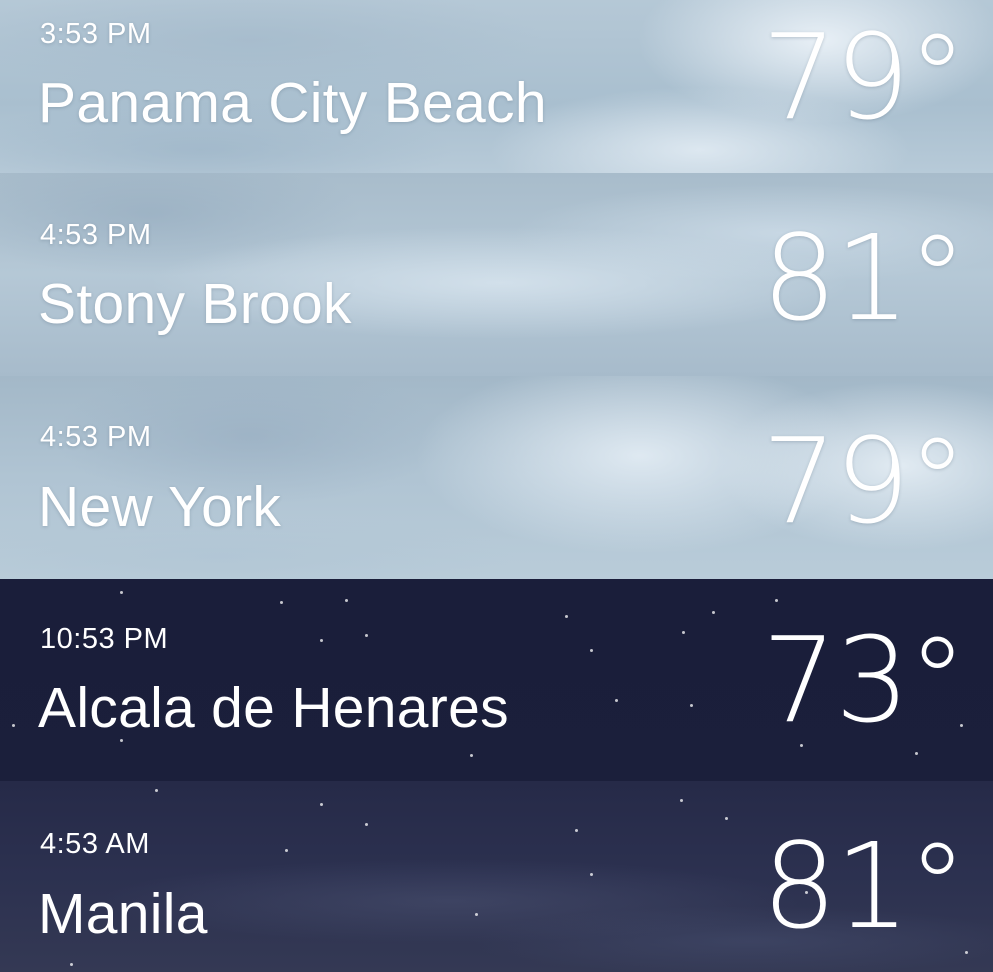 The image size is (993, 972). I want to click on location-time: 3:53 PM, so click(96, 34).